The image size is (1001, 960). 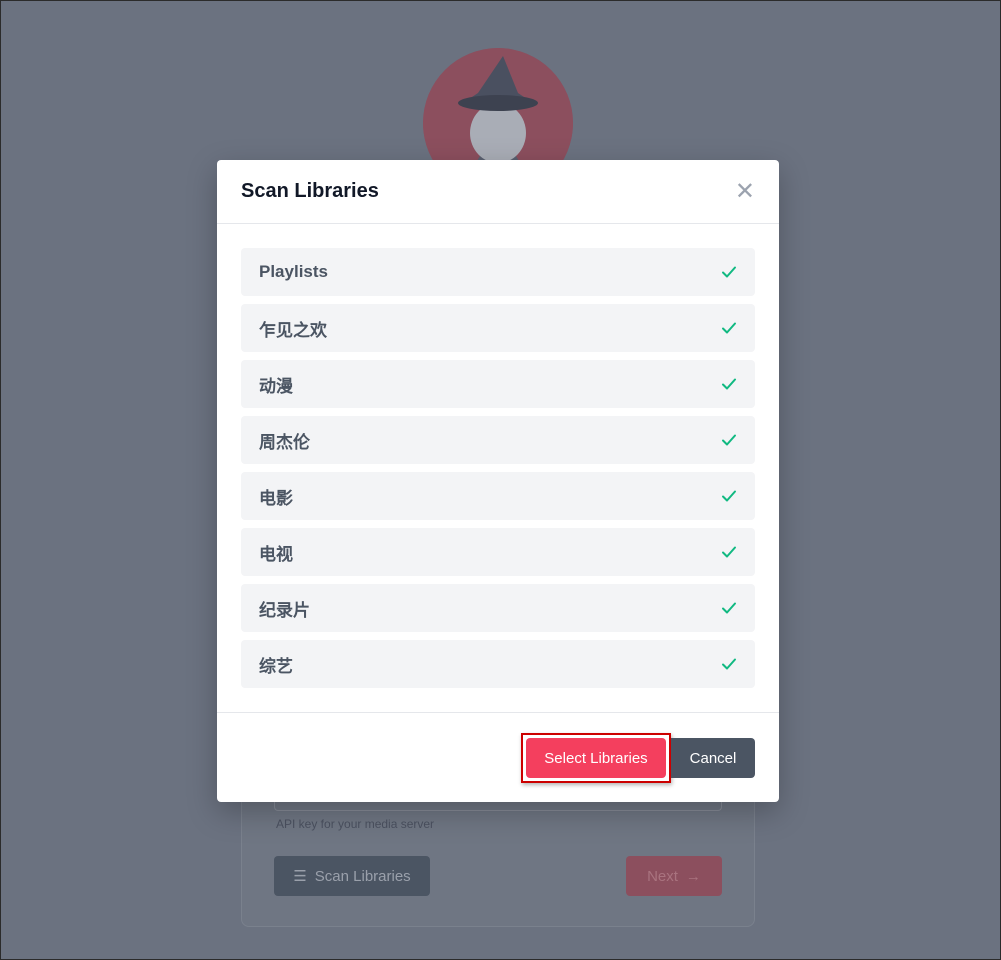 What do you see at coordinates (284, 610) in the screenshot?
I see `library-label: 纪录片` at bounding box center [284, 610].